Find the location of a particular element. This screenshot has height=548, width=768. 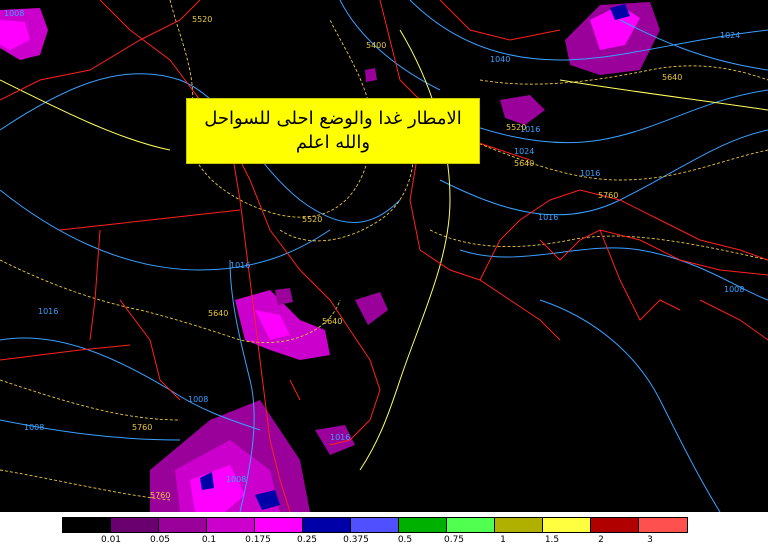

height-label: 5400 is located at coordinates (376, 45).